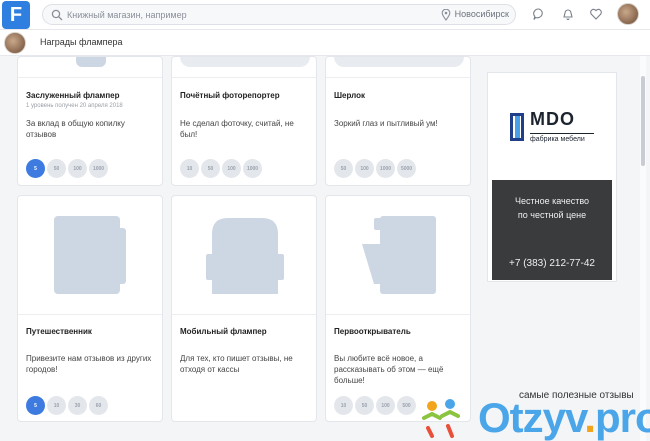  Describe the element at coordinates (223, 331) in the screenshot. I see `award-title: Мобильный флампер` at that location.